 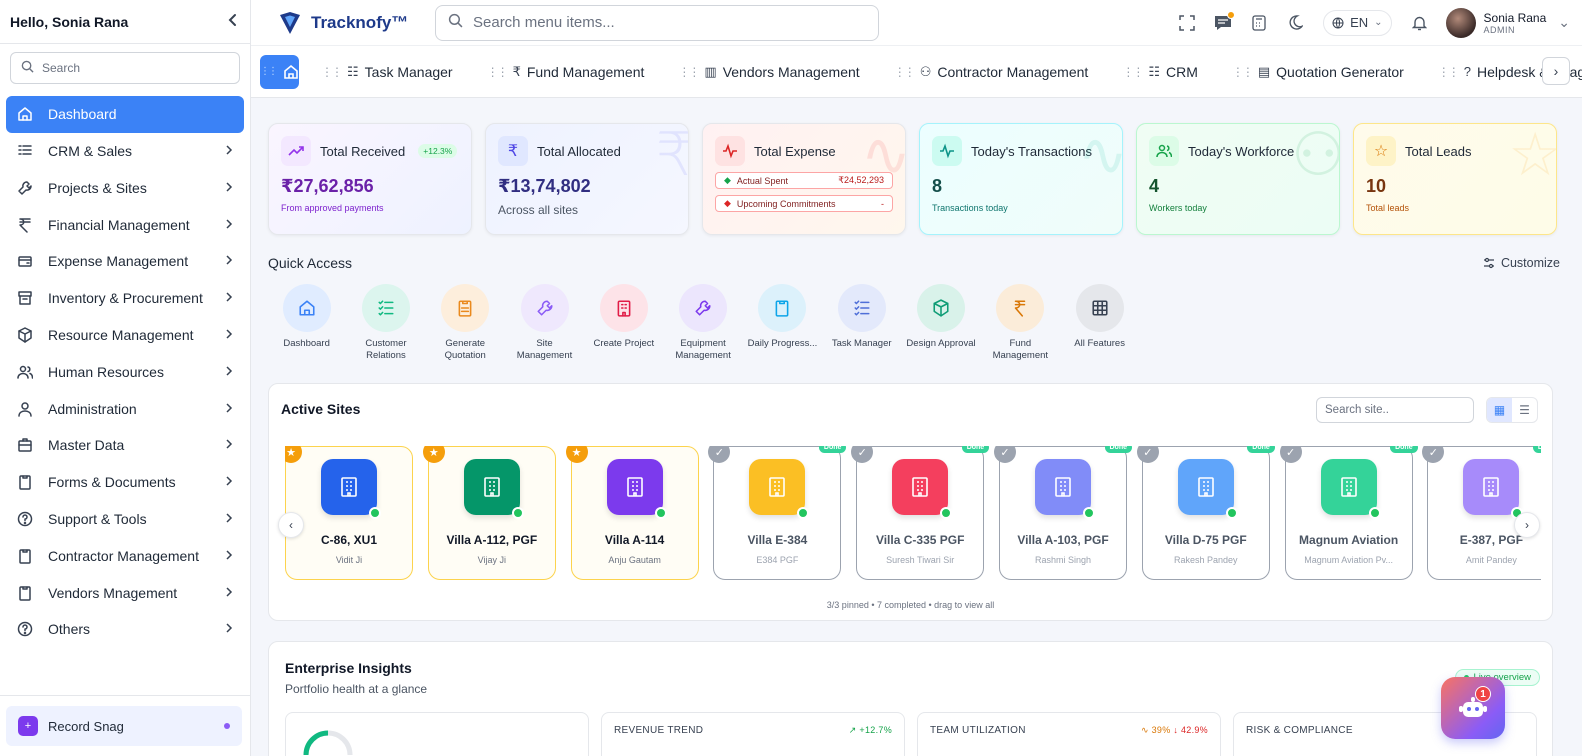 What do you see at coordinates (125, 335) in the screenshot?
I see `sidebar-item-resource-management: Resource Management` at bounding box center [125, 335].